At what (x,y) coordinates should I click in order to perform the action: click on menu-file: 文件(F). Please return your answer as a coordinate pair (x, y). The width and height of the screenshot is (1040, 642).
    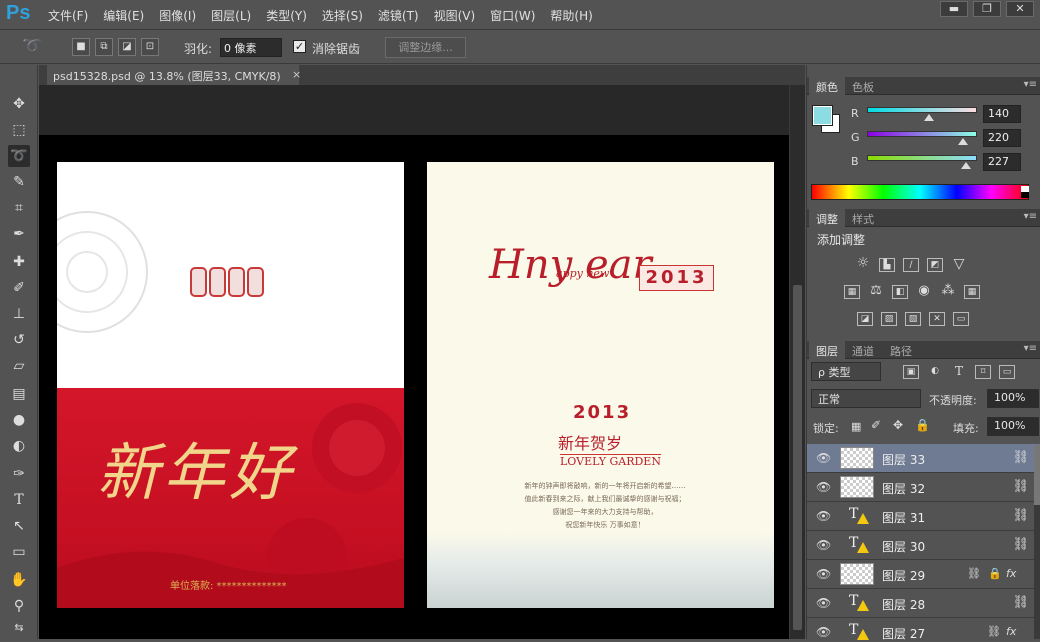
    Looking at the image, I should click on (68, 15).